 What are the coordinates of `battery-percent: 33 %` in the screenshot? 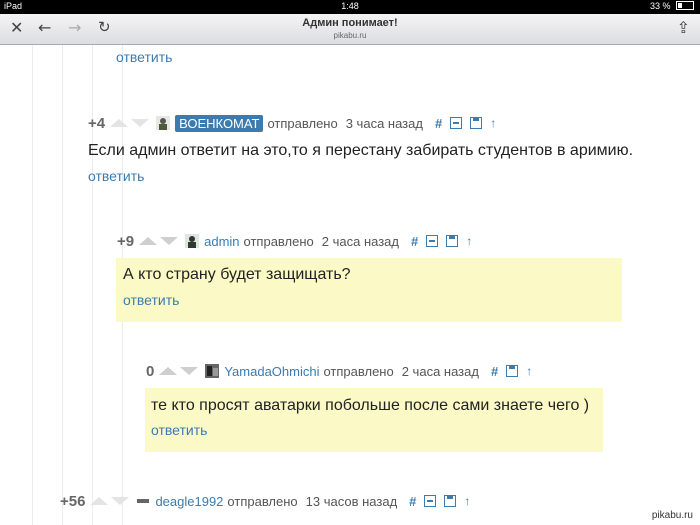 It's located at (660, 6).